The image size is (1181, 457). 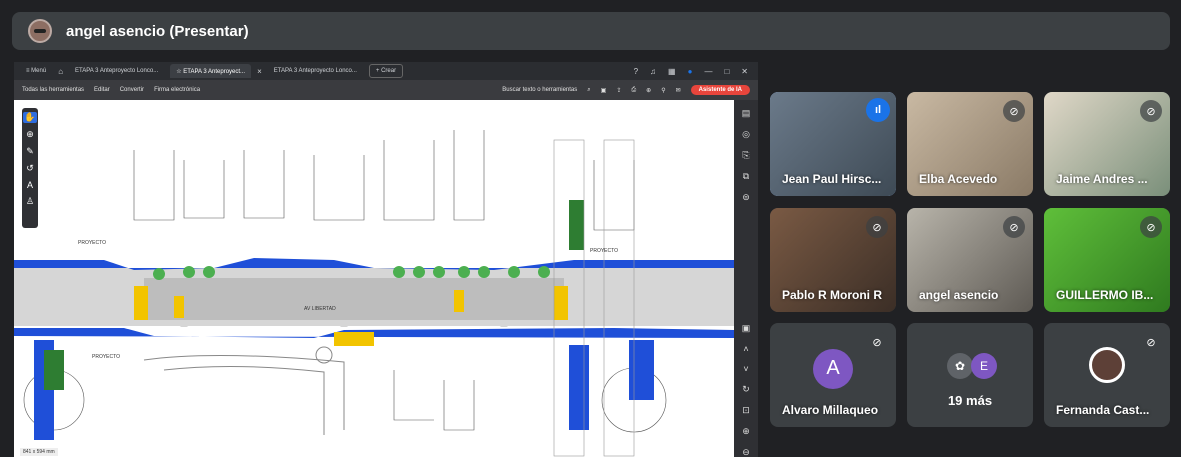 I want to click on scroll-down-icon: ˅, so click(x=745, y=369).